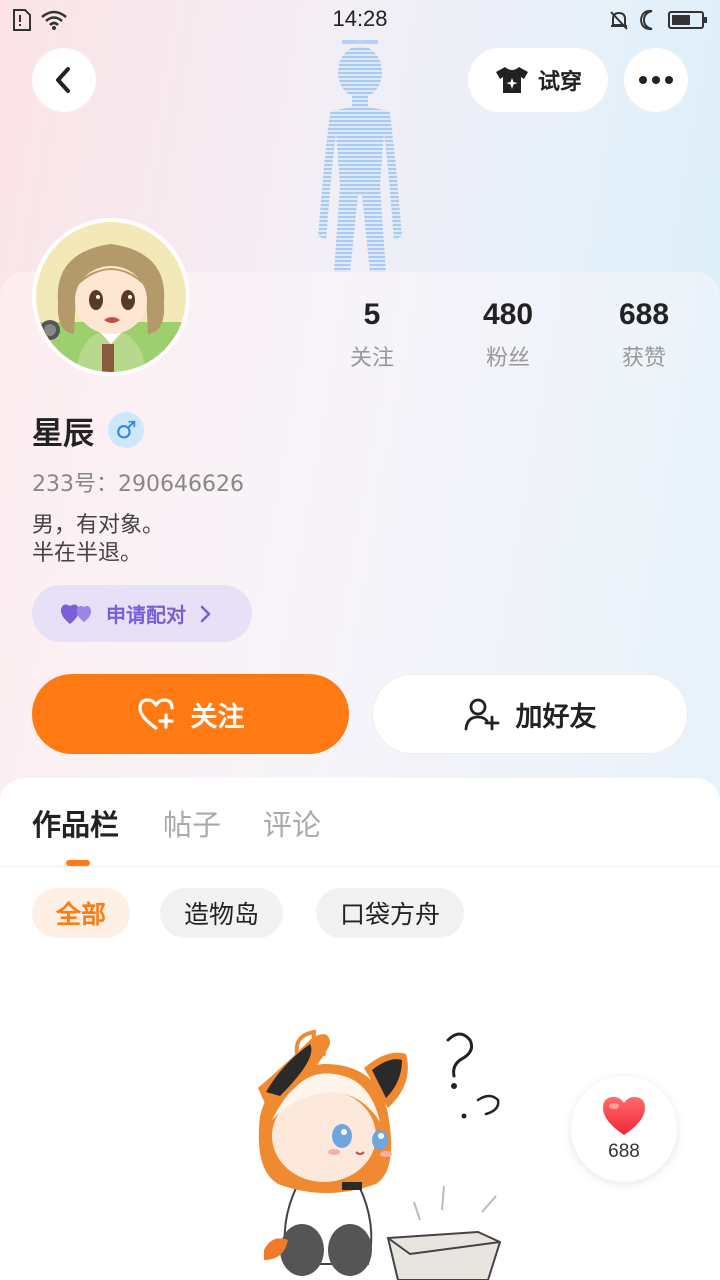 The height and width of the screenshot is (1280, 720). What do you see at coordinates (146, 615) in the screenshot?
I see `request-pair-label: 申请配对` at bounding box center [146, 615].